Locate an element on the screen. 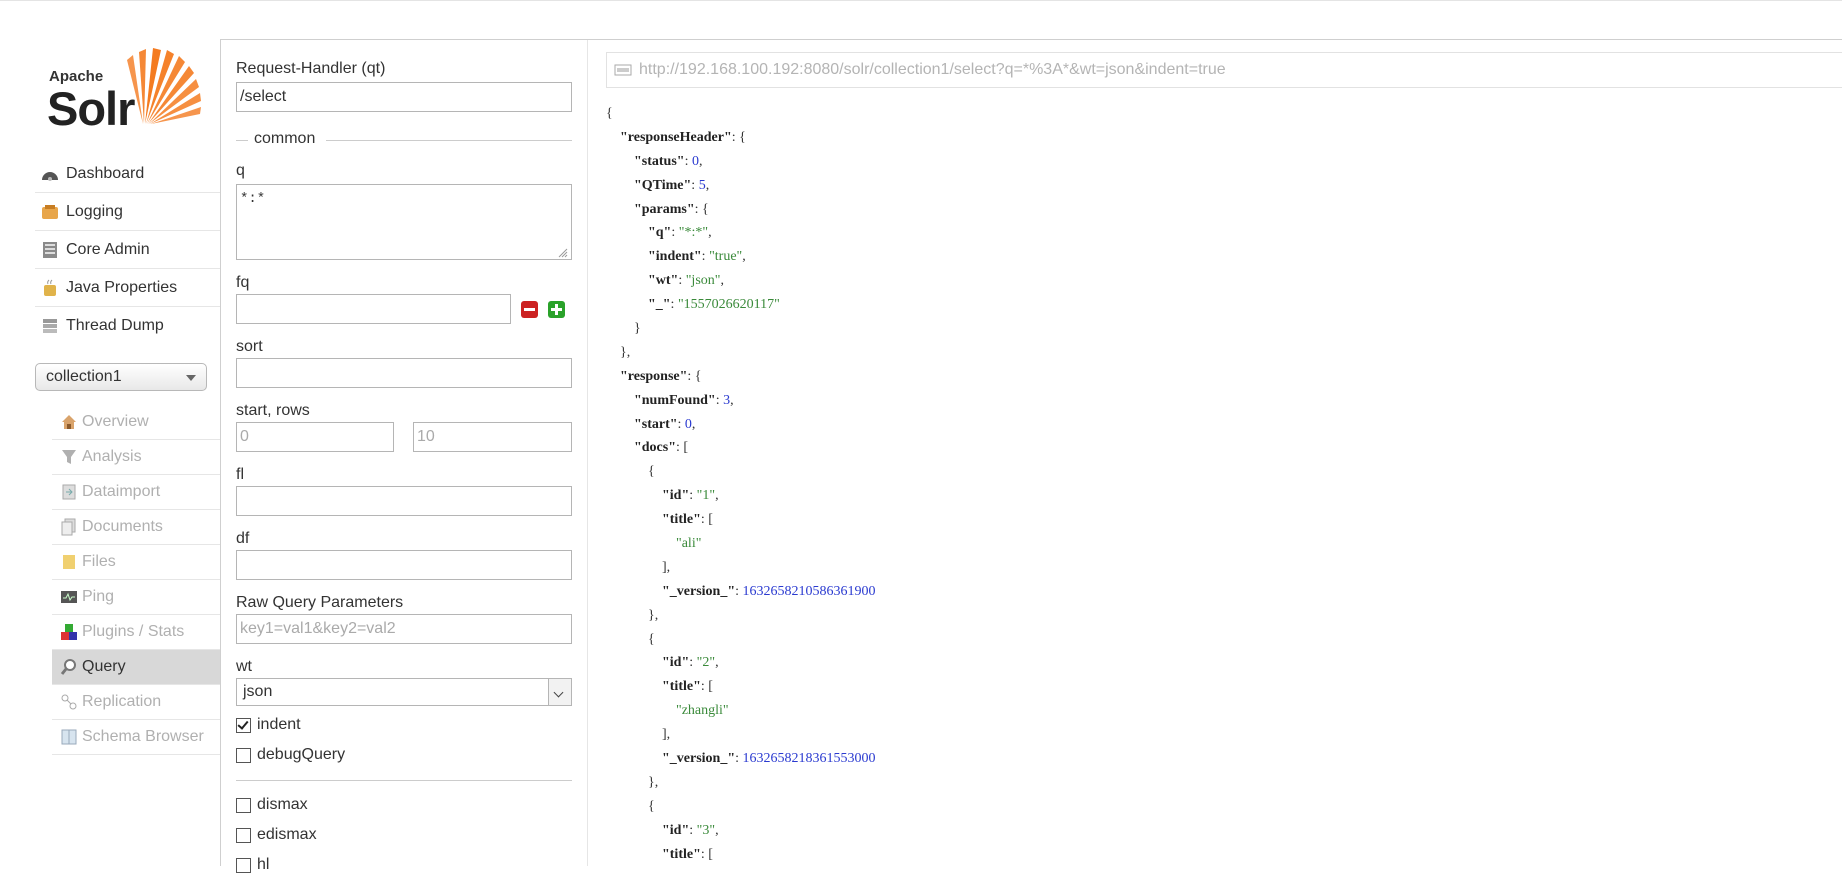 This screenshot has width=1842, height=874. core-menu-label: Overview is located at coordinates (115, 421).